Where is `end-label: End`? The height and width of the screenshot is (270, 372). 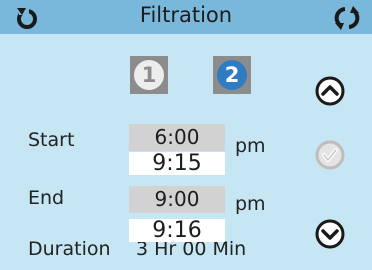
end-label: End is located at coordinates (46, 198).